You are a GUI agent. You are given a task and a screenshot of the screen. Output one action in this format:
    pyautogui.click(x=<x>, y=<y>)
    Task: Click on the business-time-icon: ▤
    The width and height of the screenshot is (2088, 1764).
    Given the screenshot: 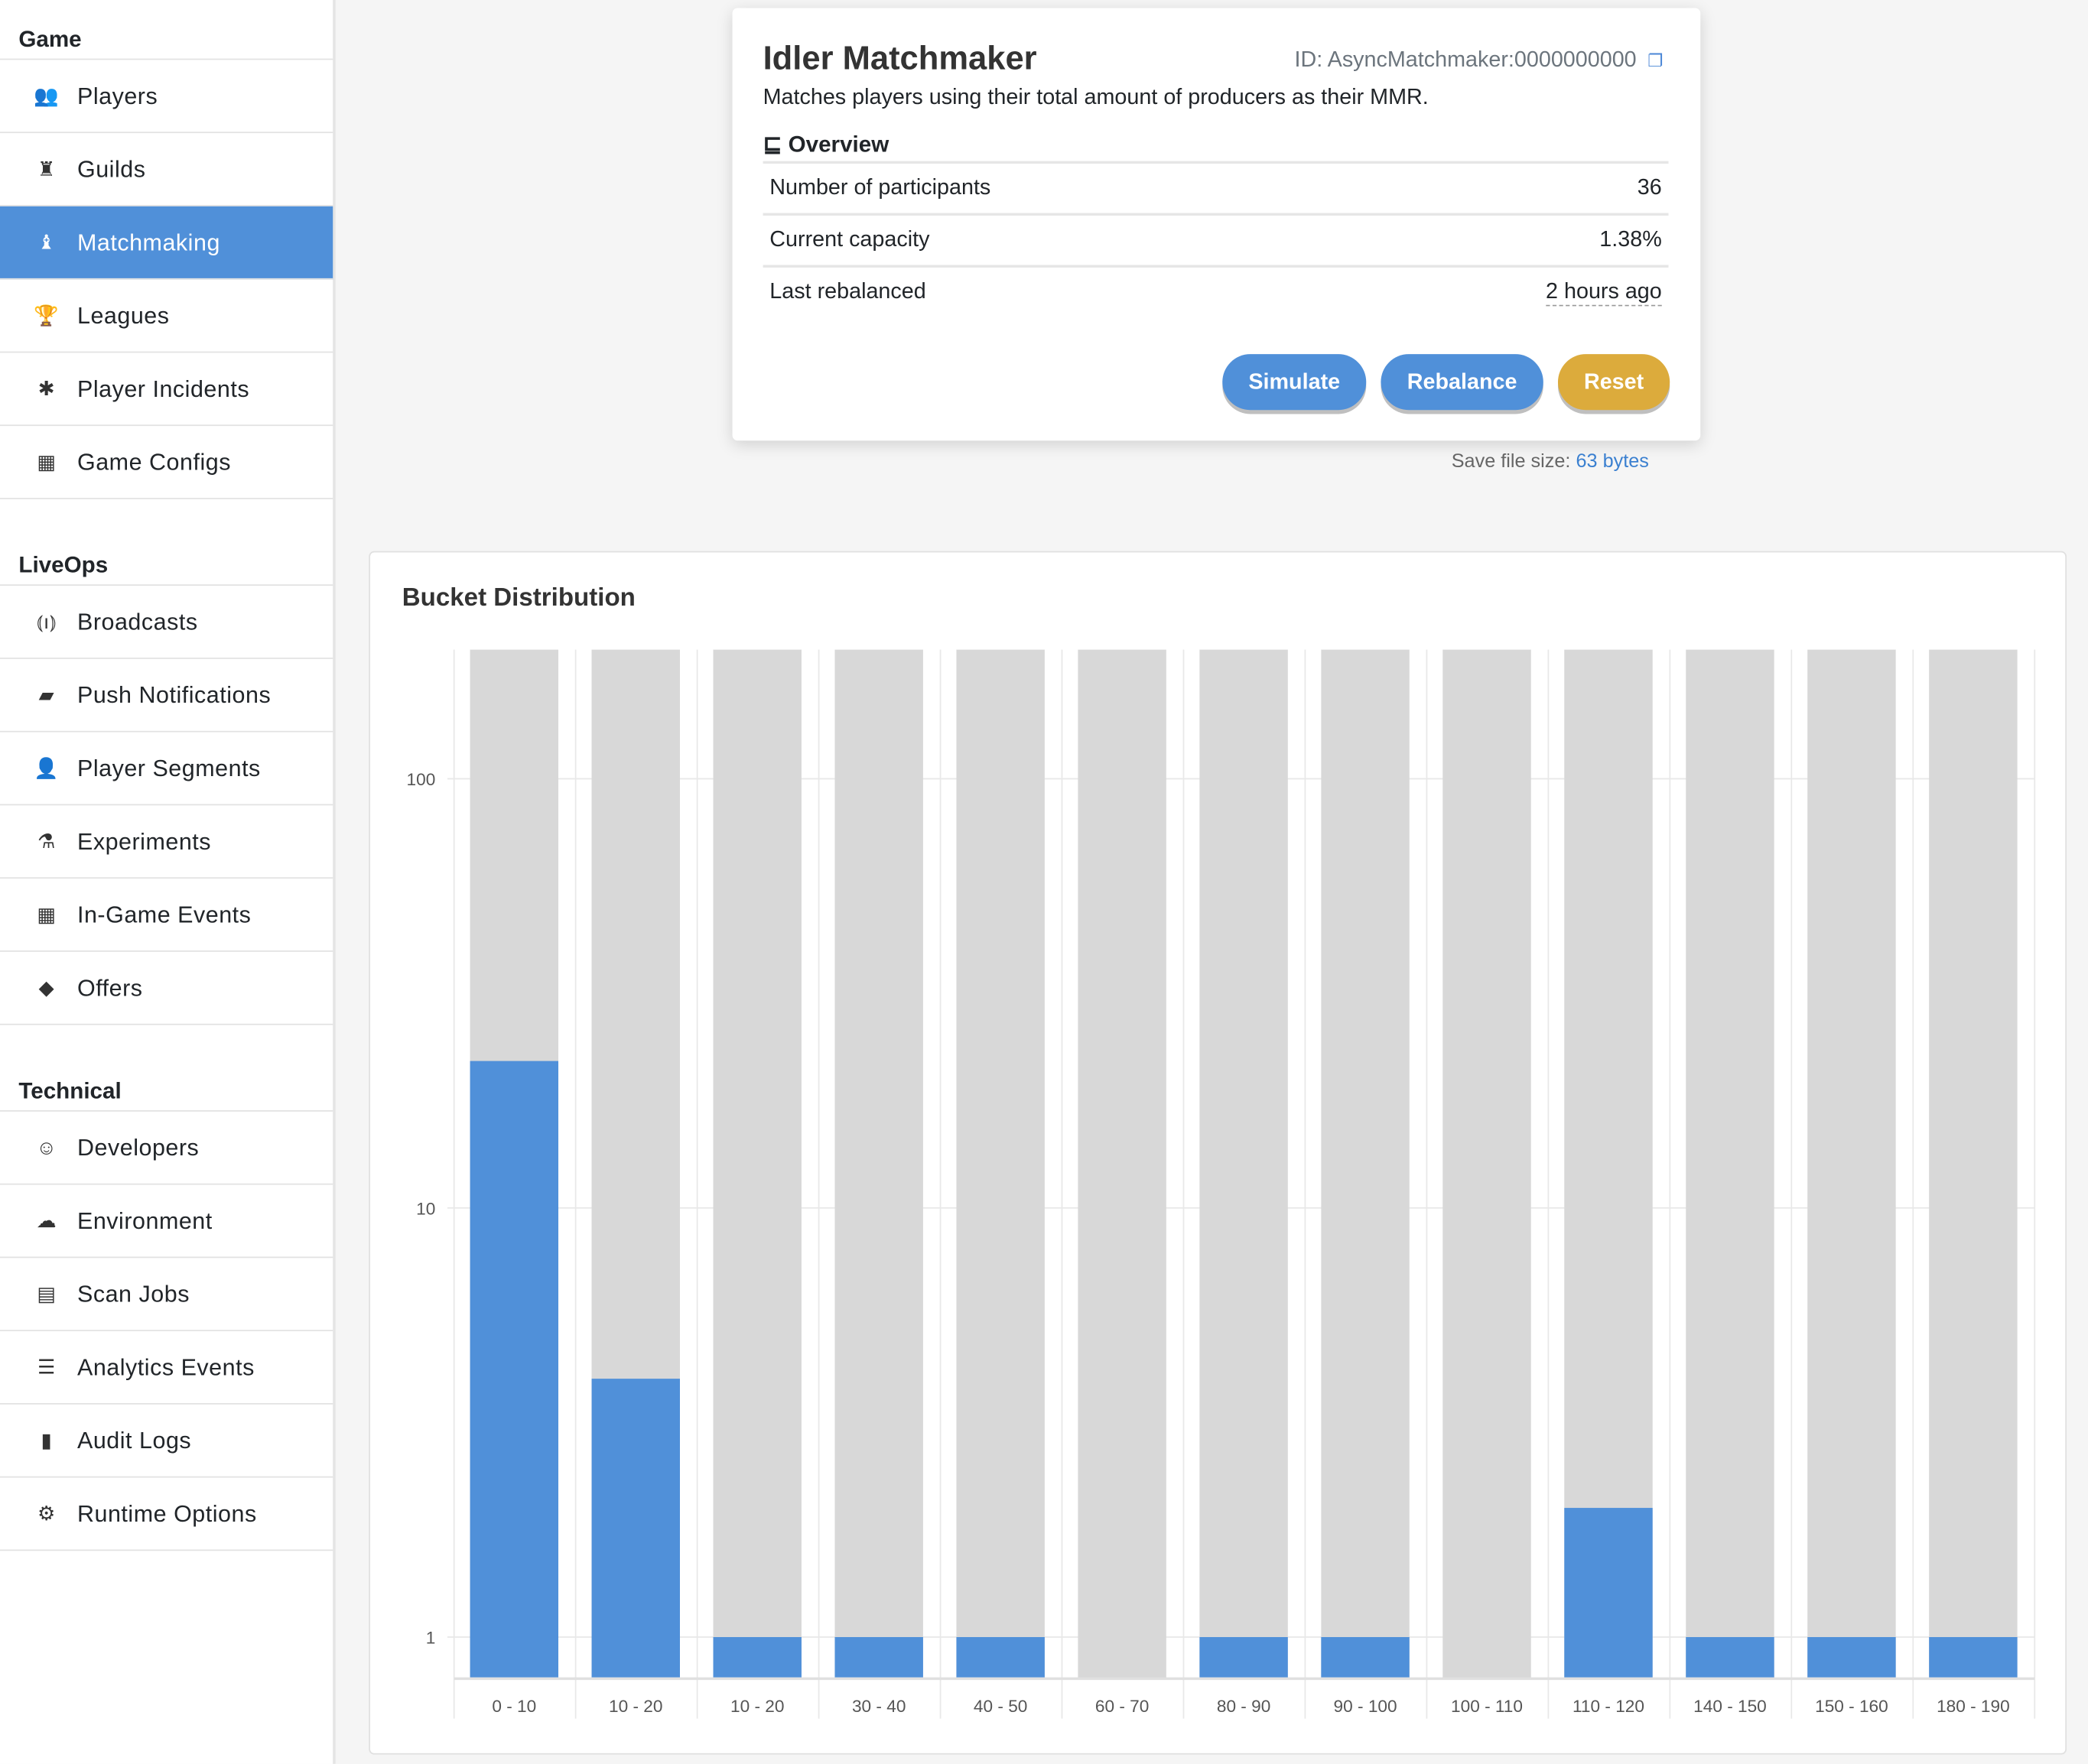 What is the action you would take?
    pyautogui.click(x=47, y=1294)
    